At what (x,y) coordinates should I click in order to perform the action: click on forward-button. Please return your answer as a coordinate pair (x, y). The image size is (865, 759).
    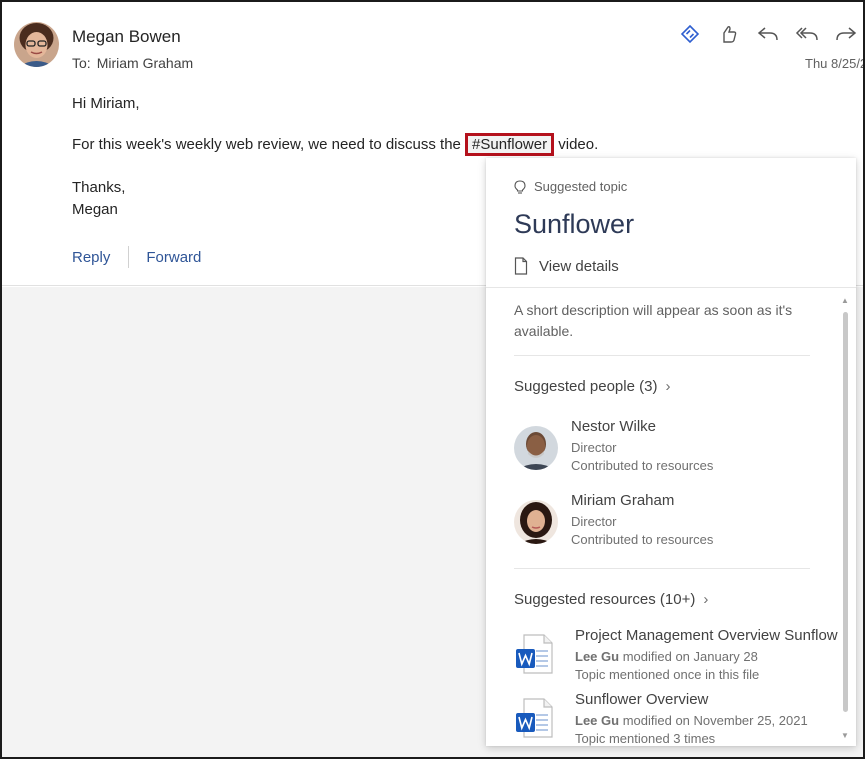
    Looking at the image, I should click on (846, 34).